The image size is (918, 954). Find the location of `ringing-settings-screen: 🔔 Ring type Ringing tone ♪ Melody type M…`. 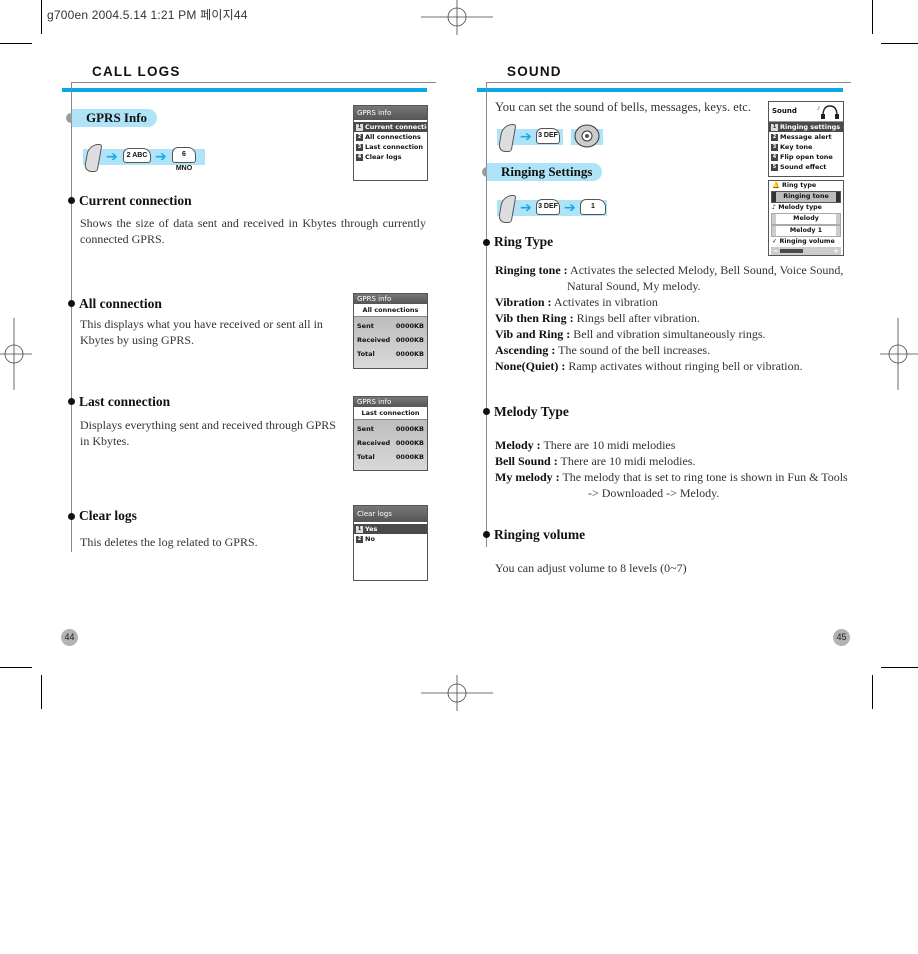

ringing-settings-screen: 🔔 Ring type Ringing tone ♪ Melody type M… is located at coordinates (806, 218).